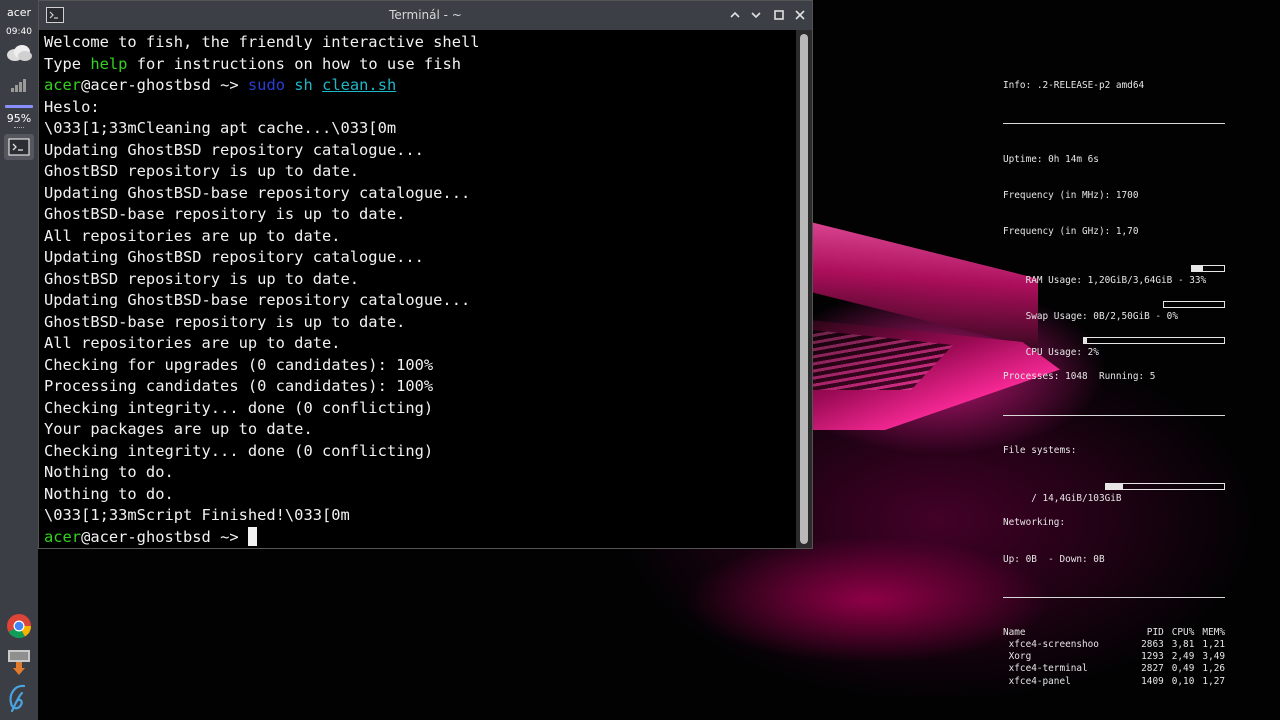  What do you see at coordinates (197, 515) in the screenshot?
I see `terminal-line: \033[1;33mScript Finished!\033[0m` at bounding box center [197, 515].